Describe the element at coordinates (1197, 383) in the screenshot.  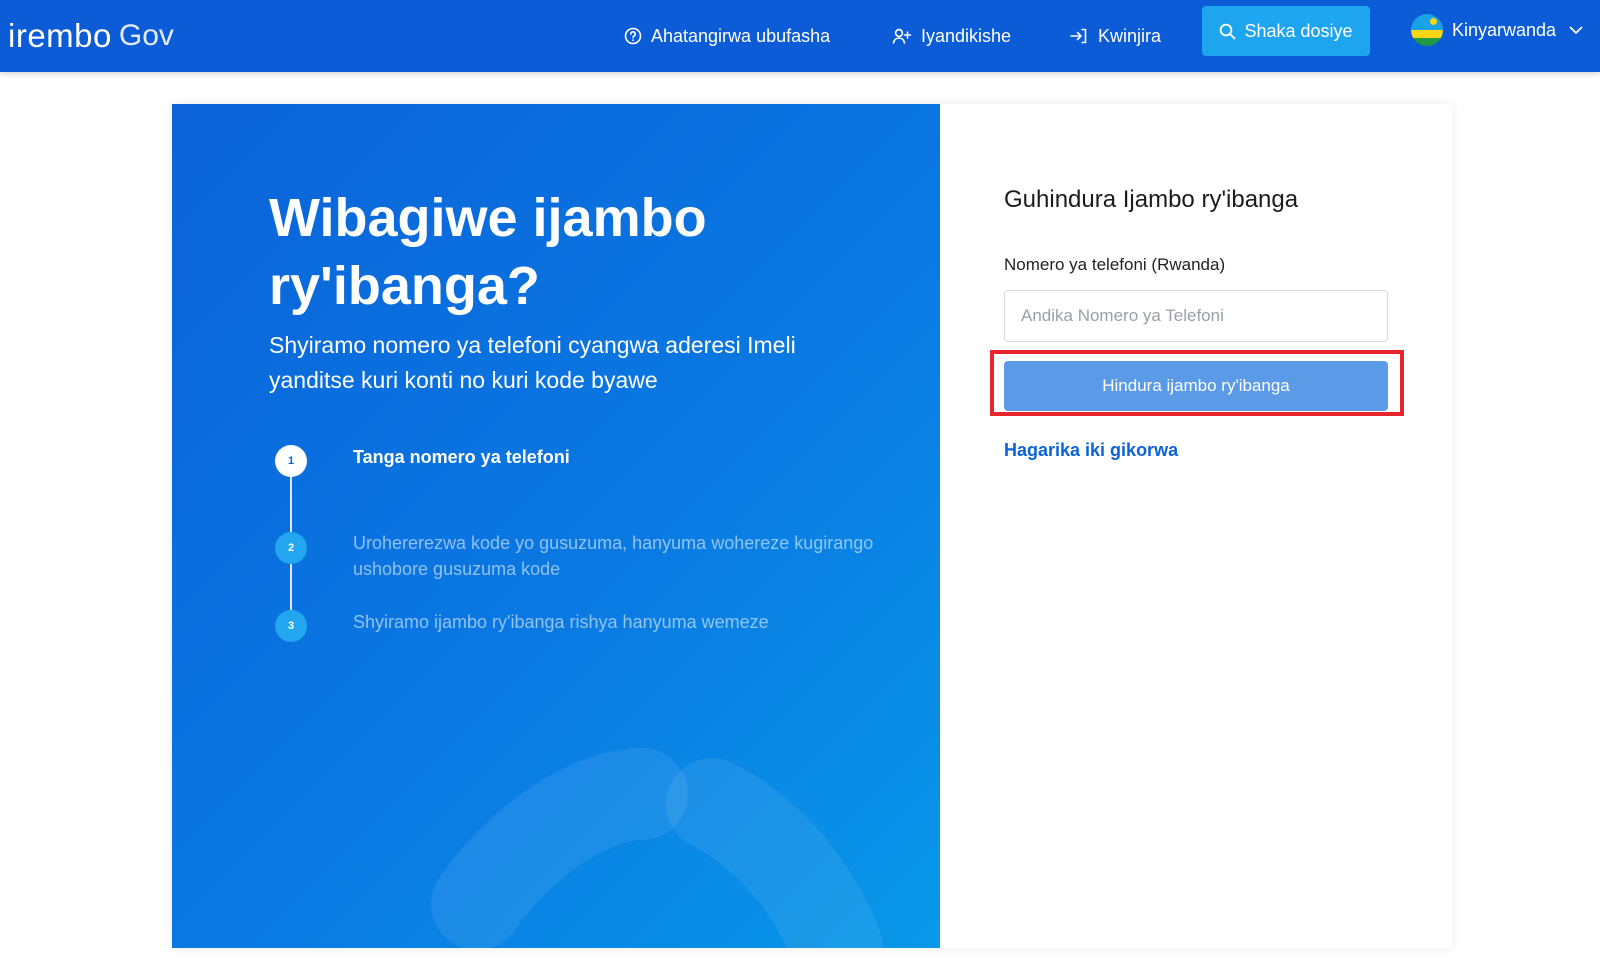
I see `button-highlight-box` at that location.